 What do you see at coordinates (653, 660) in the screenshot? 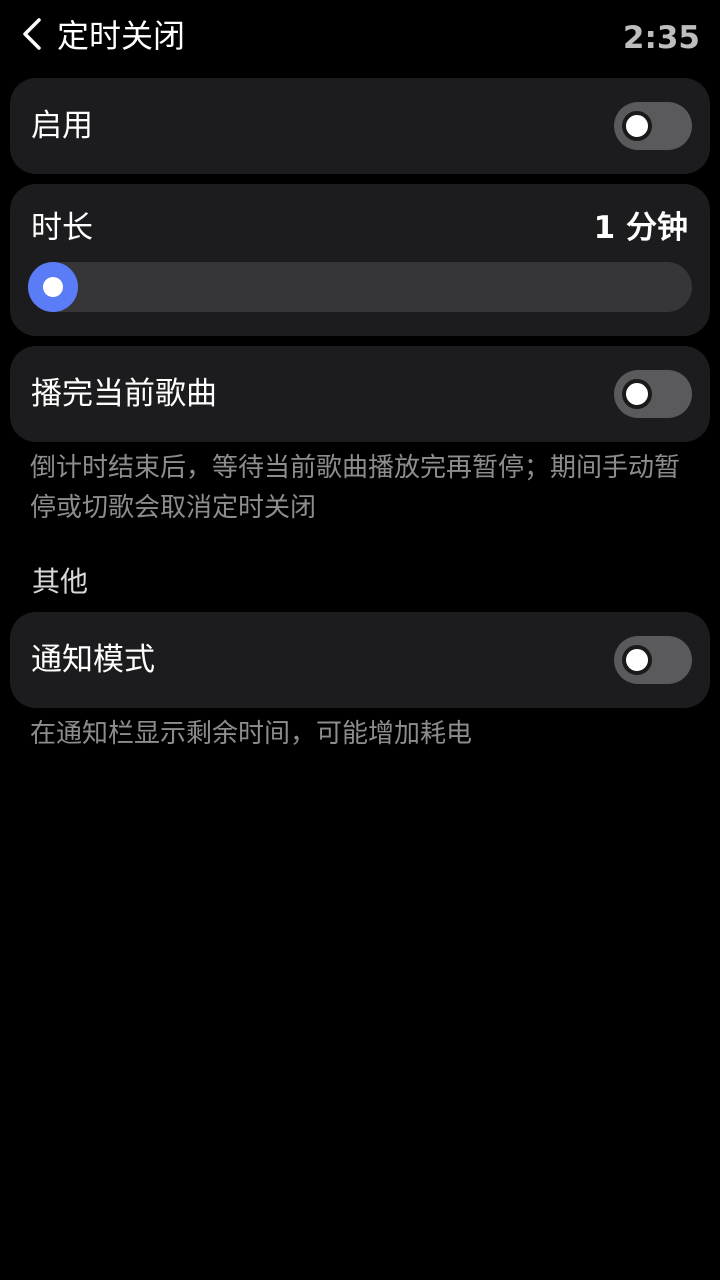
I see `notify-toggle` at bounding box center [653, 660].